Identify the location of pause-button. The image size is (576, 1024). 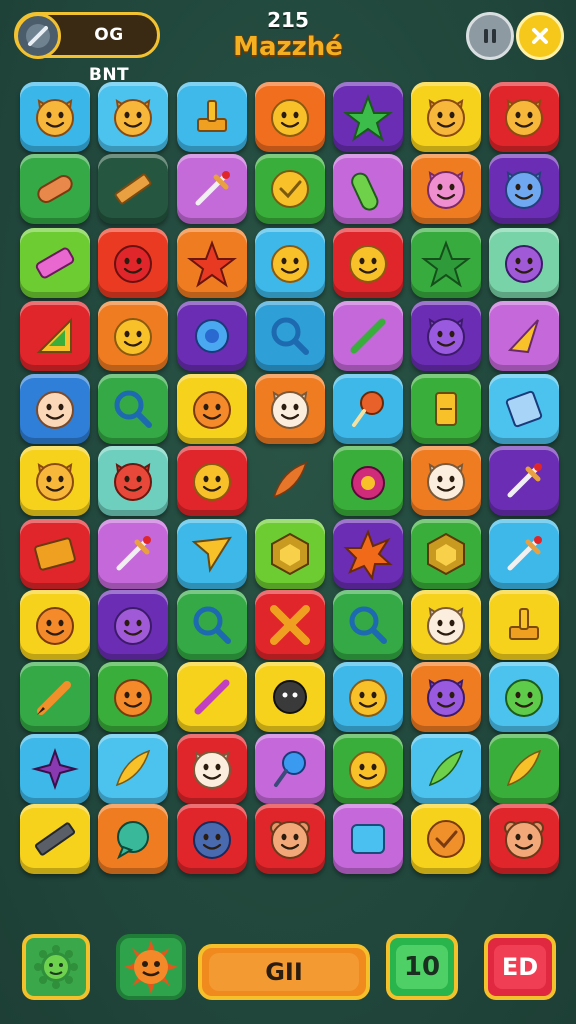
(490, 36).